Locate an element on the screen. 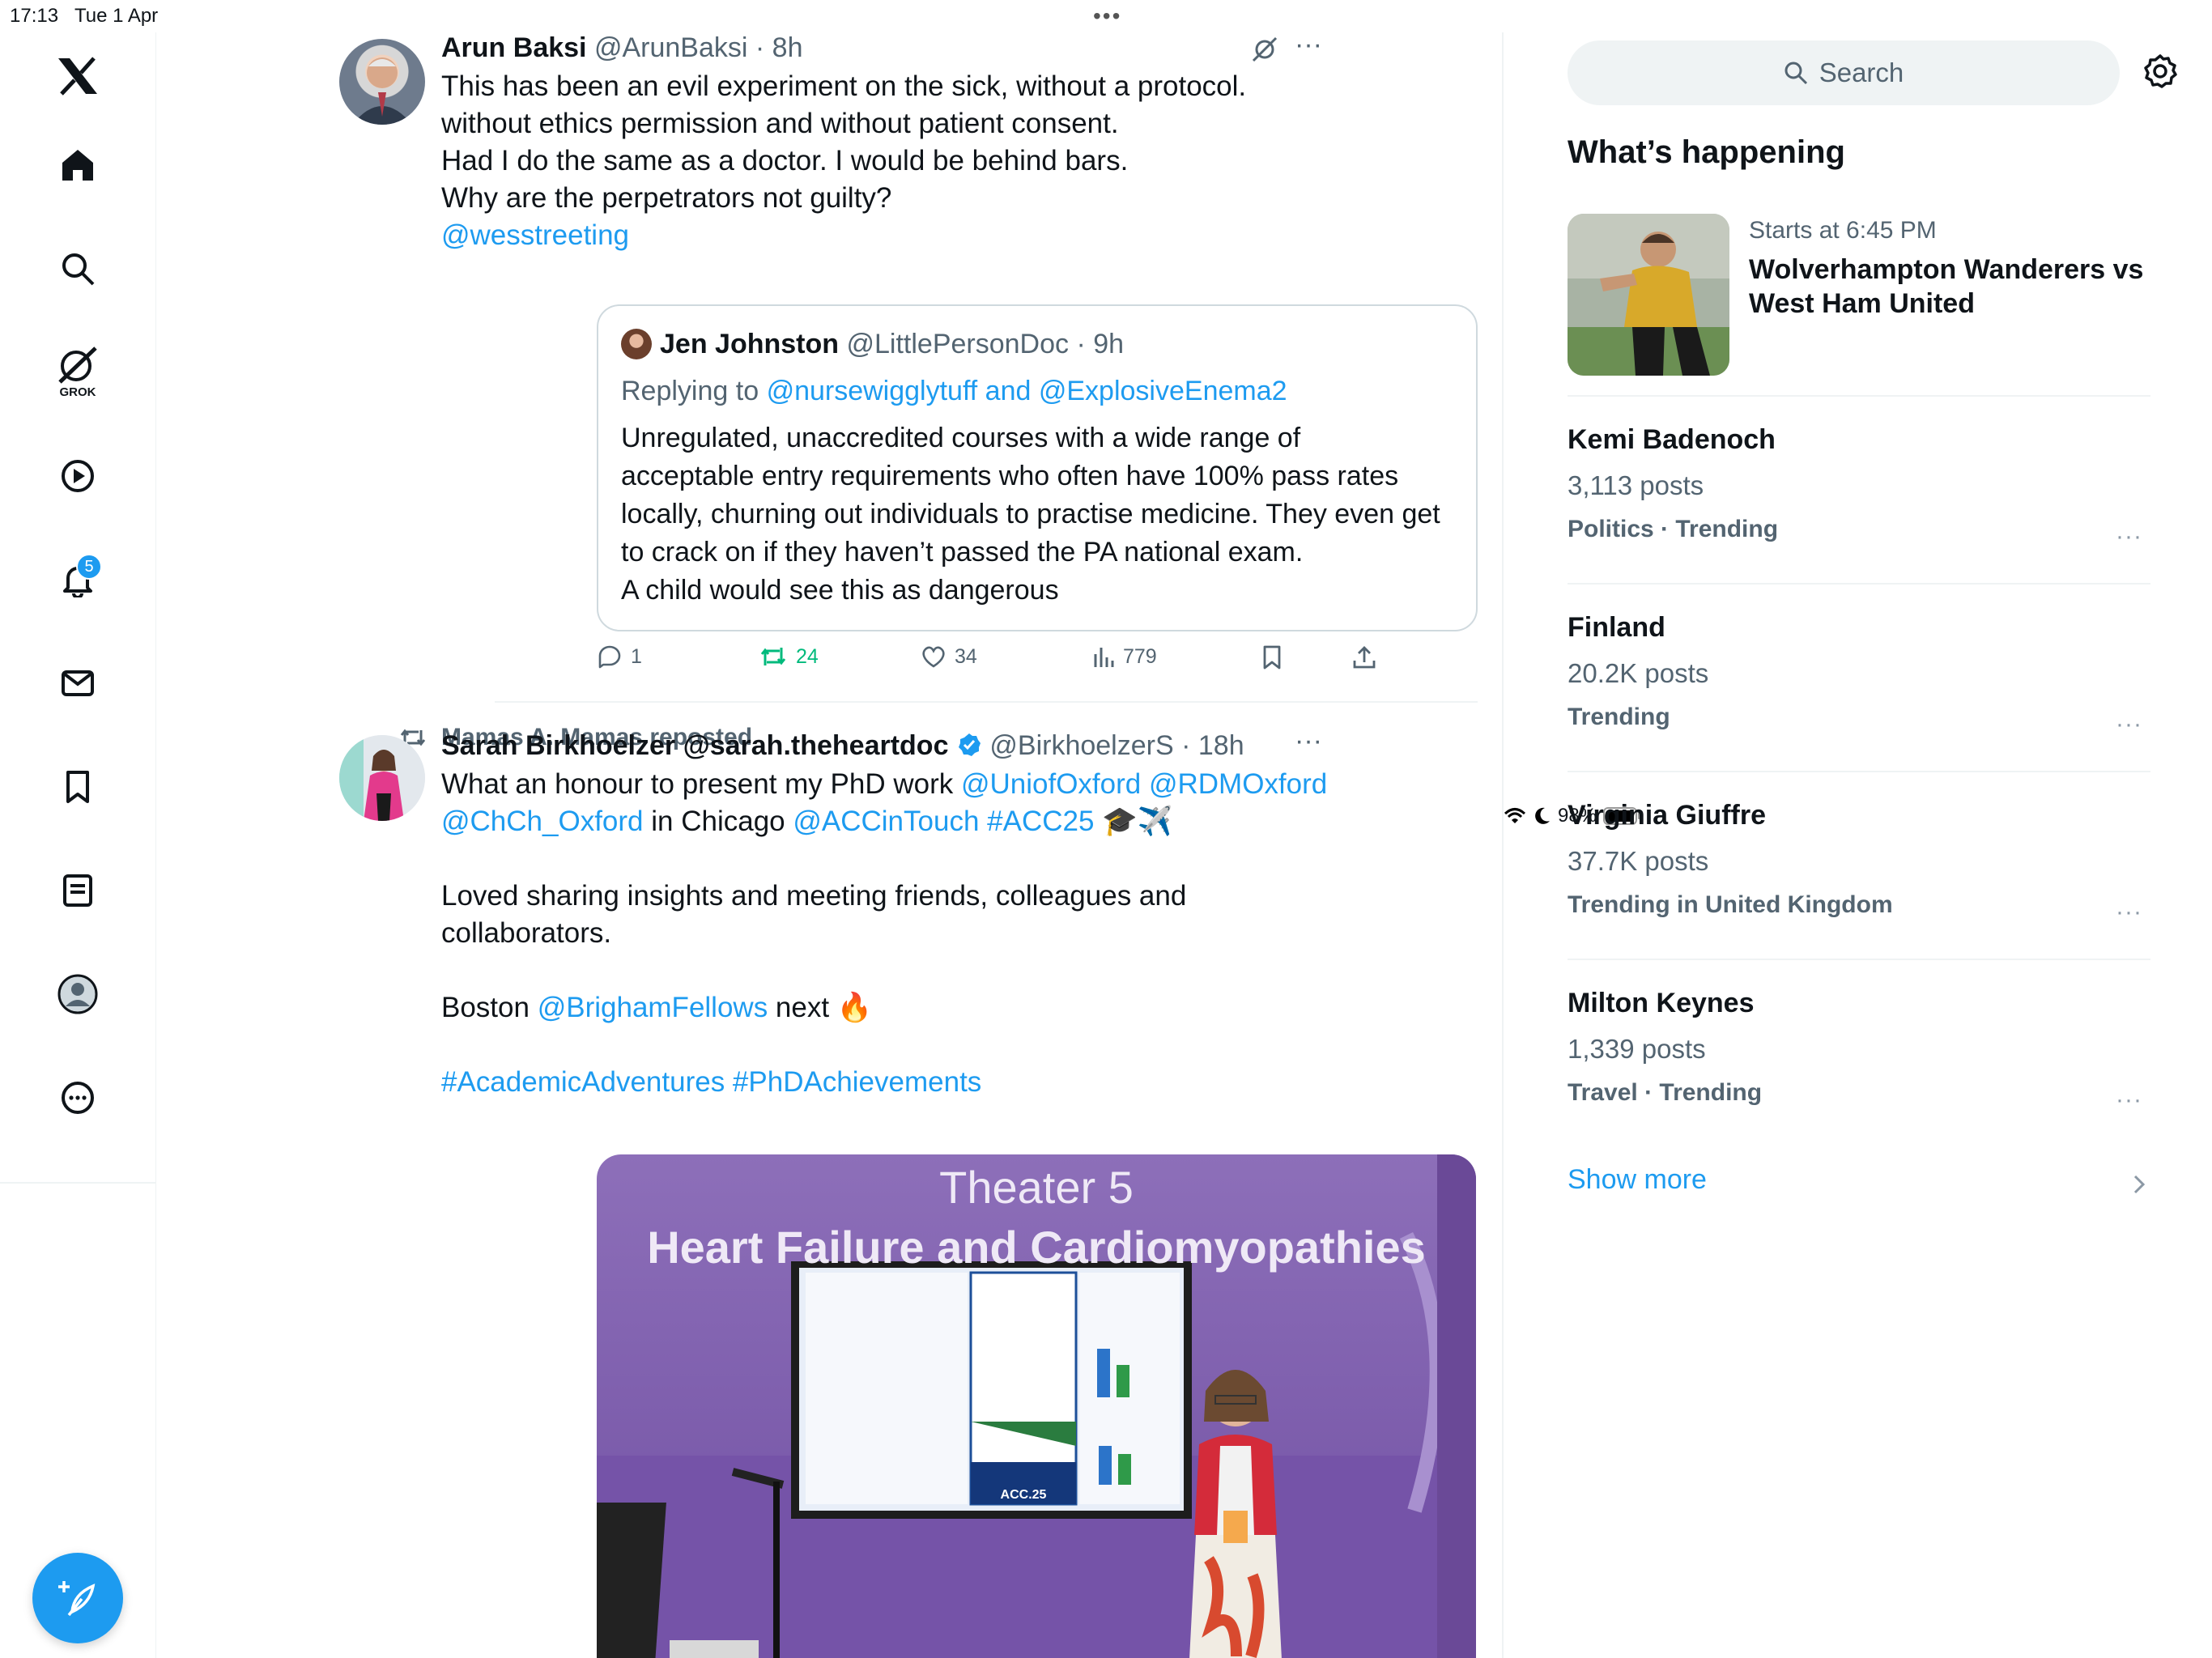 The image size is (2212, 1658). verified-badge-icon is located at coordinates (969, 744).